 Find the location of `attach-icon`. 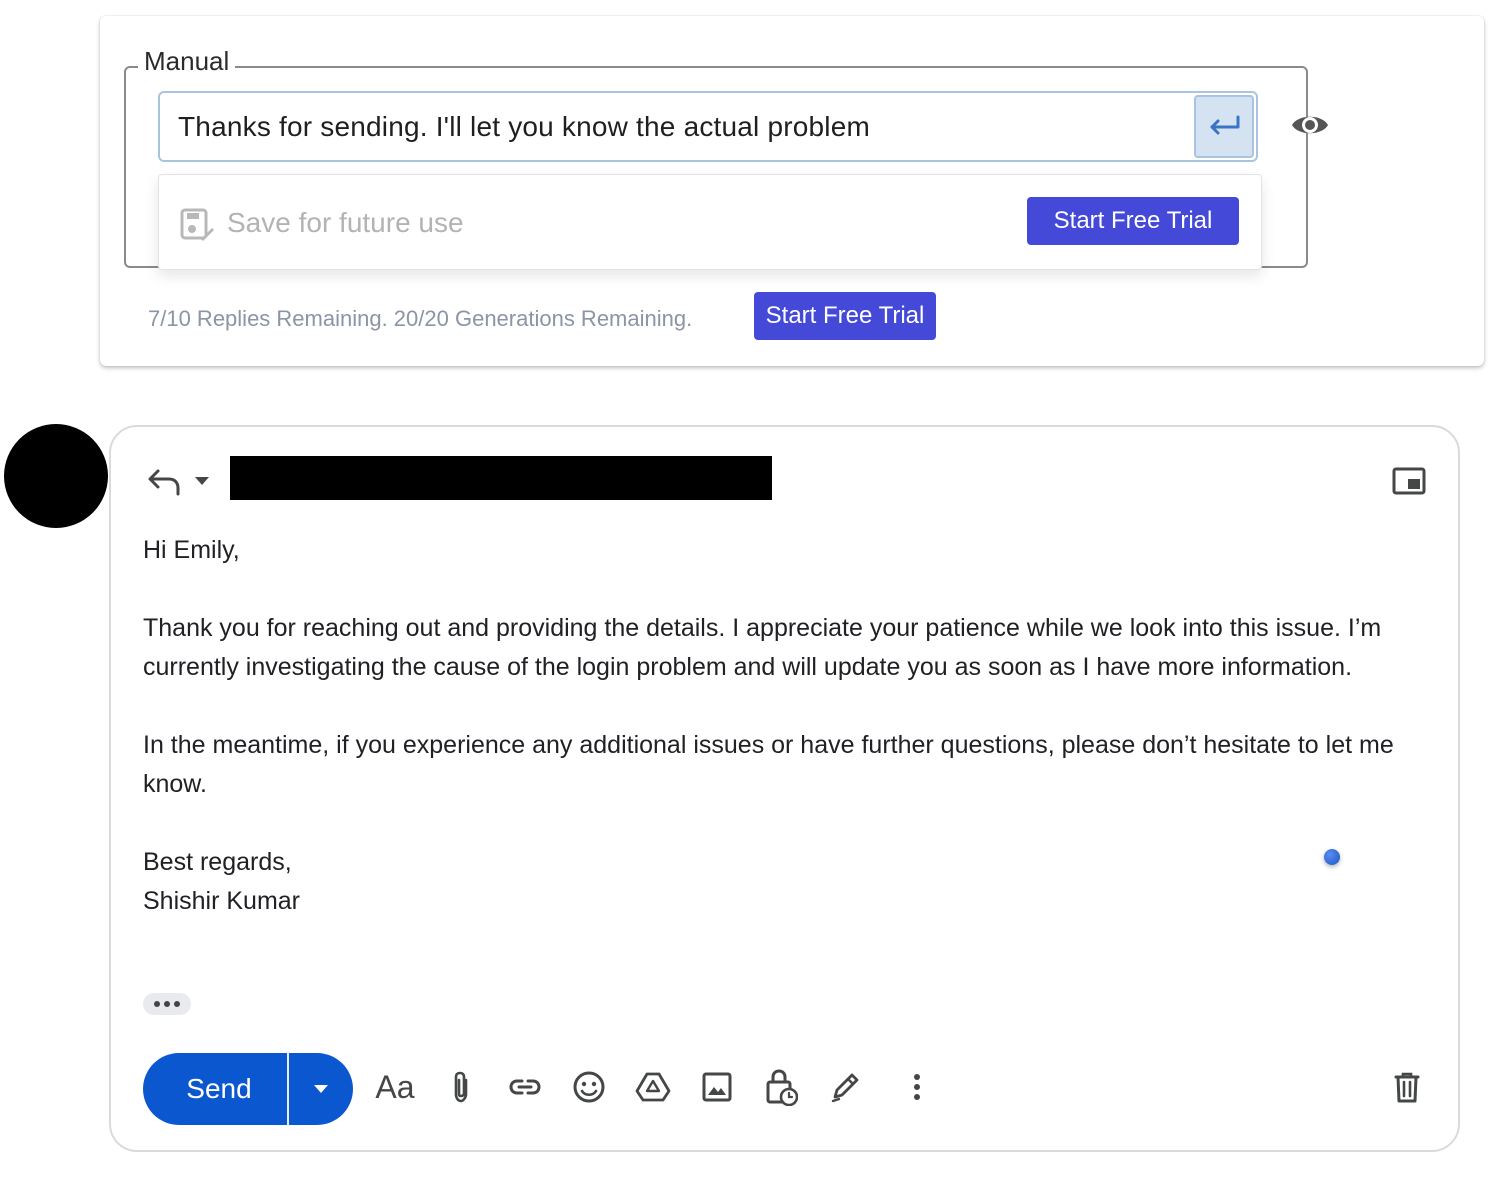

attach-icon is located at coordinates (461, 1087).